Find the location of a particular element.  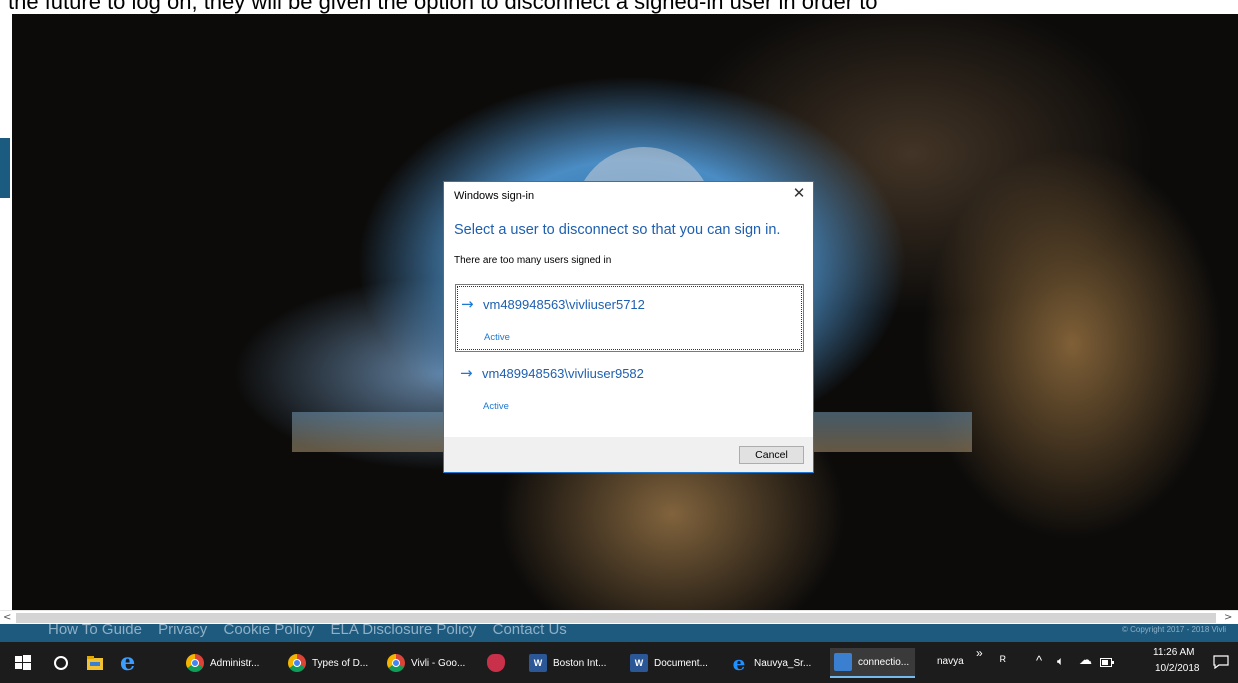

cloud-icon: ☁︎ is located at coordinates (1085, 660).